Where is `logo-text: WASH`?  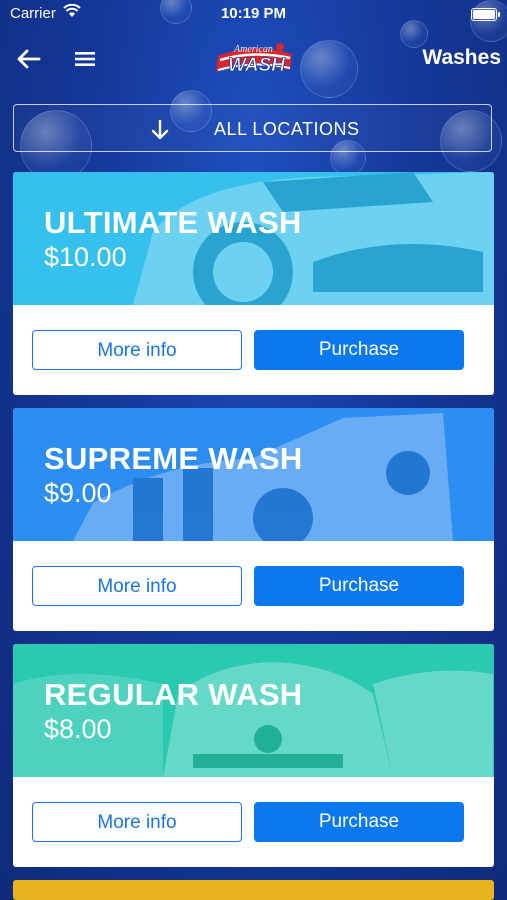 logo-text: WASH is located at coordinates (257, 65).